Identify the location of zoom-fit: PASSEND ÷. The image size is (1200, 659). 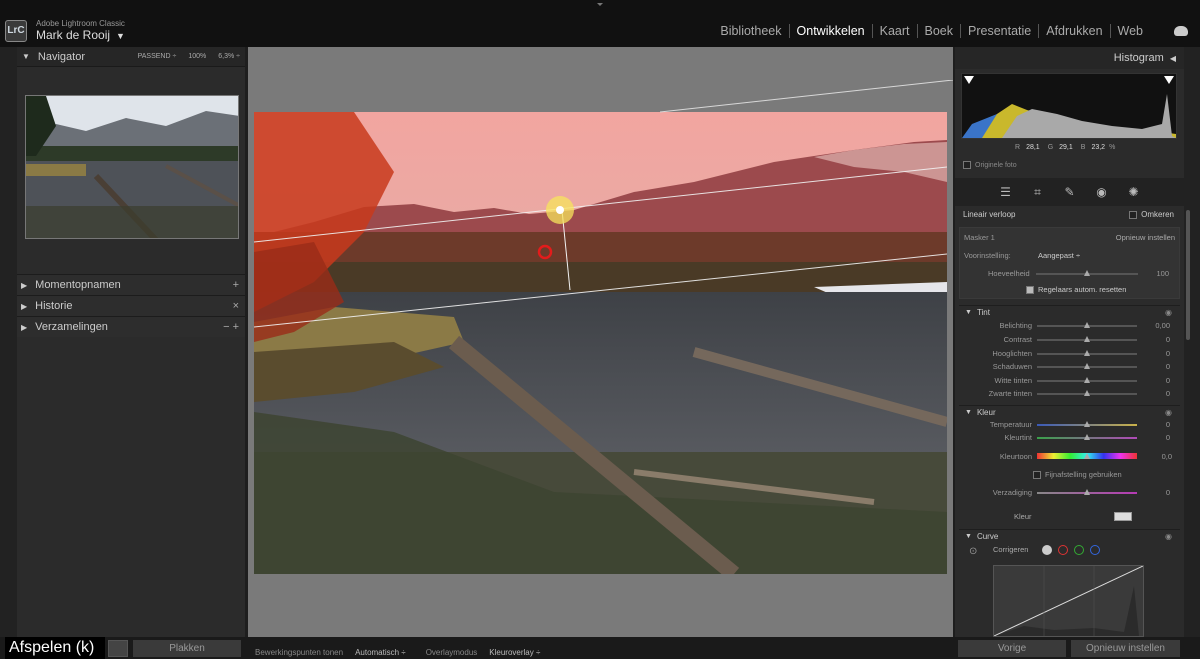
(157, 56).